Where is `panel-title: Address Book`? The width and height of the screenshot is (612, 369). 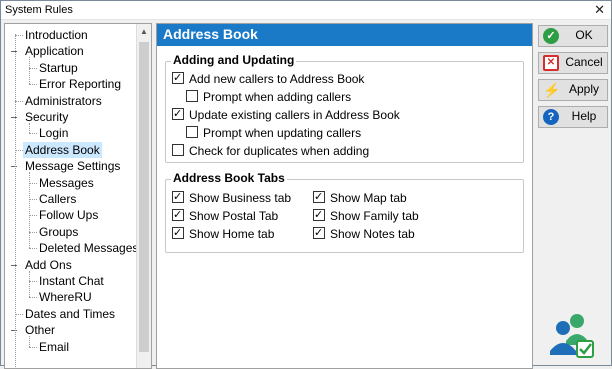 panel-title: Address Book is located at coordinates (210, 34).